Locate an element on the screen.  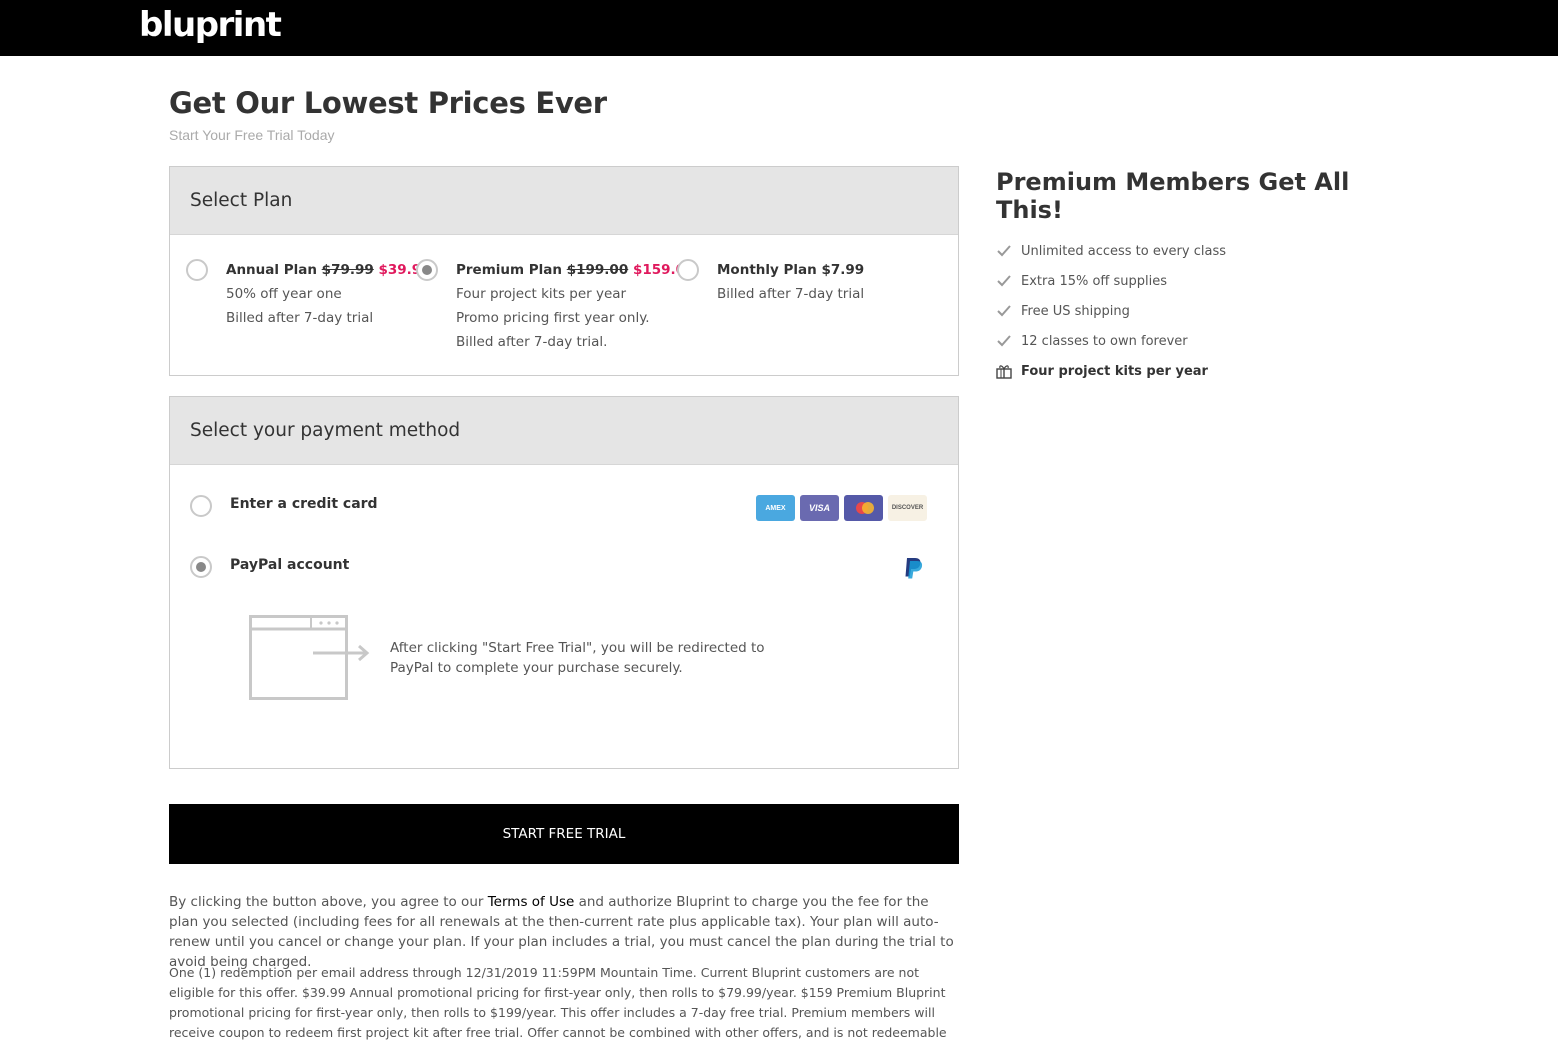
monthly-plan-price: $7.99 is located at coordinates (843, 270).